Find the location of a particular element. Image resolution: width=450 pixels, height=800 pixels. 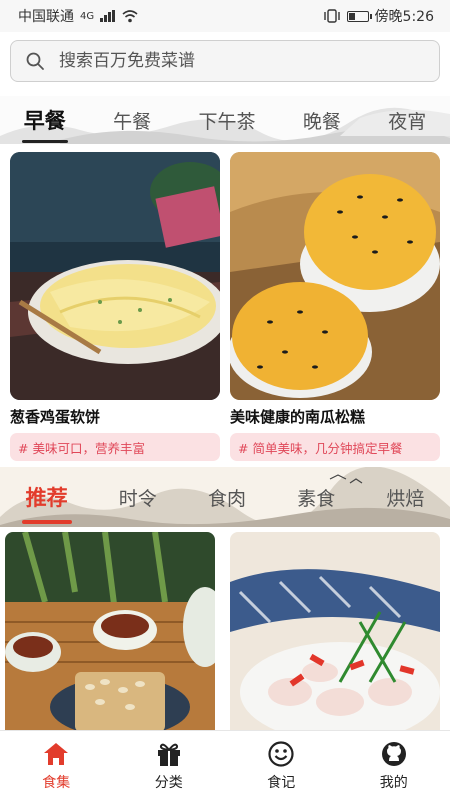

tab-breakfast: 早餐 is located at coordinates (45, 121).